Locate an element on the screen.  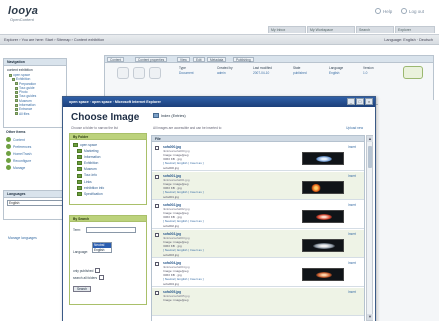
upload-new-link: Upload new is located at coordinates (354, 128).